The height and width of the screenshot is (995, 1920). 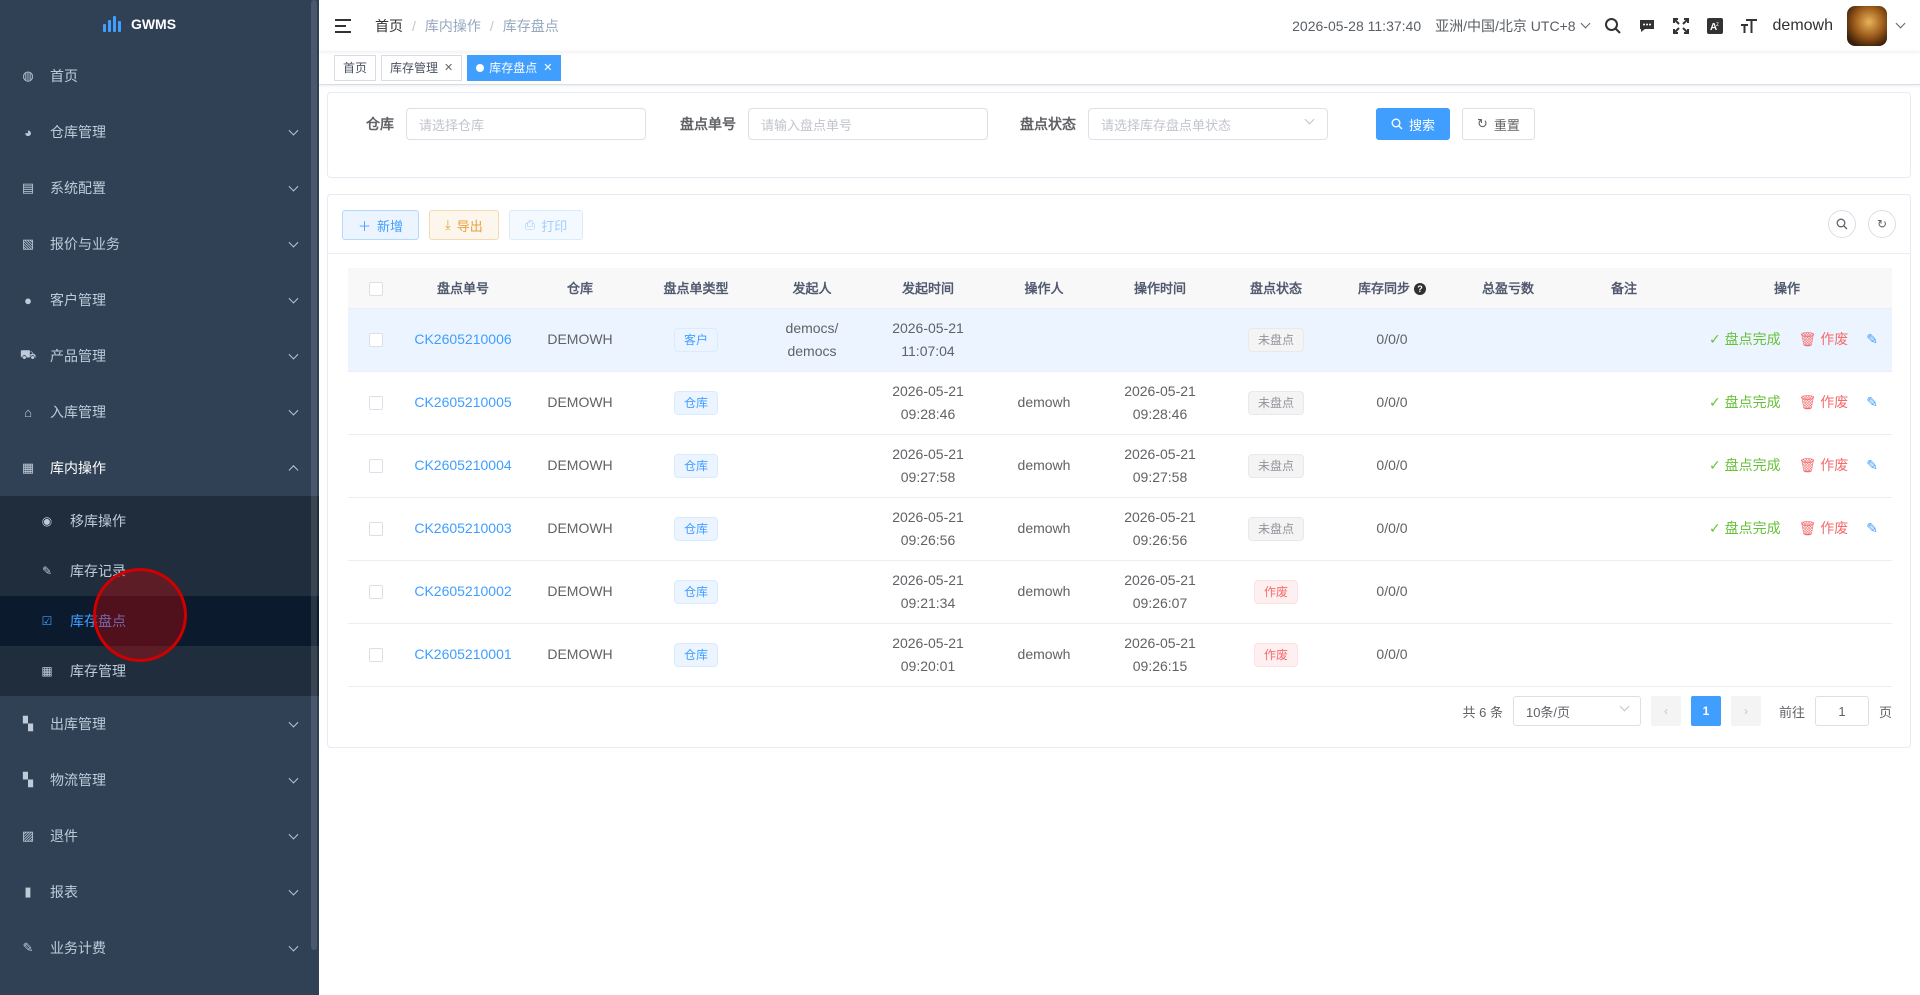 I want to click on timezone-select: 亚洲/中国/北京 UTC+8, so click(x=1512, y=26).